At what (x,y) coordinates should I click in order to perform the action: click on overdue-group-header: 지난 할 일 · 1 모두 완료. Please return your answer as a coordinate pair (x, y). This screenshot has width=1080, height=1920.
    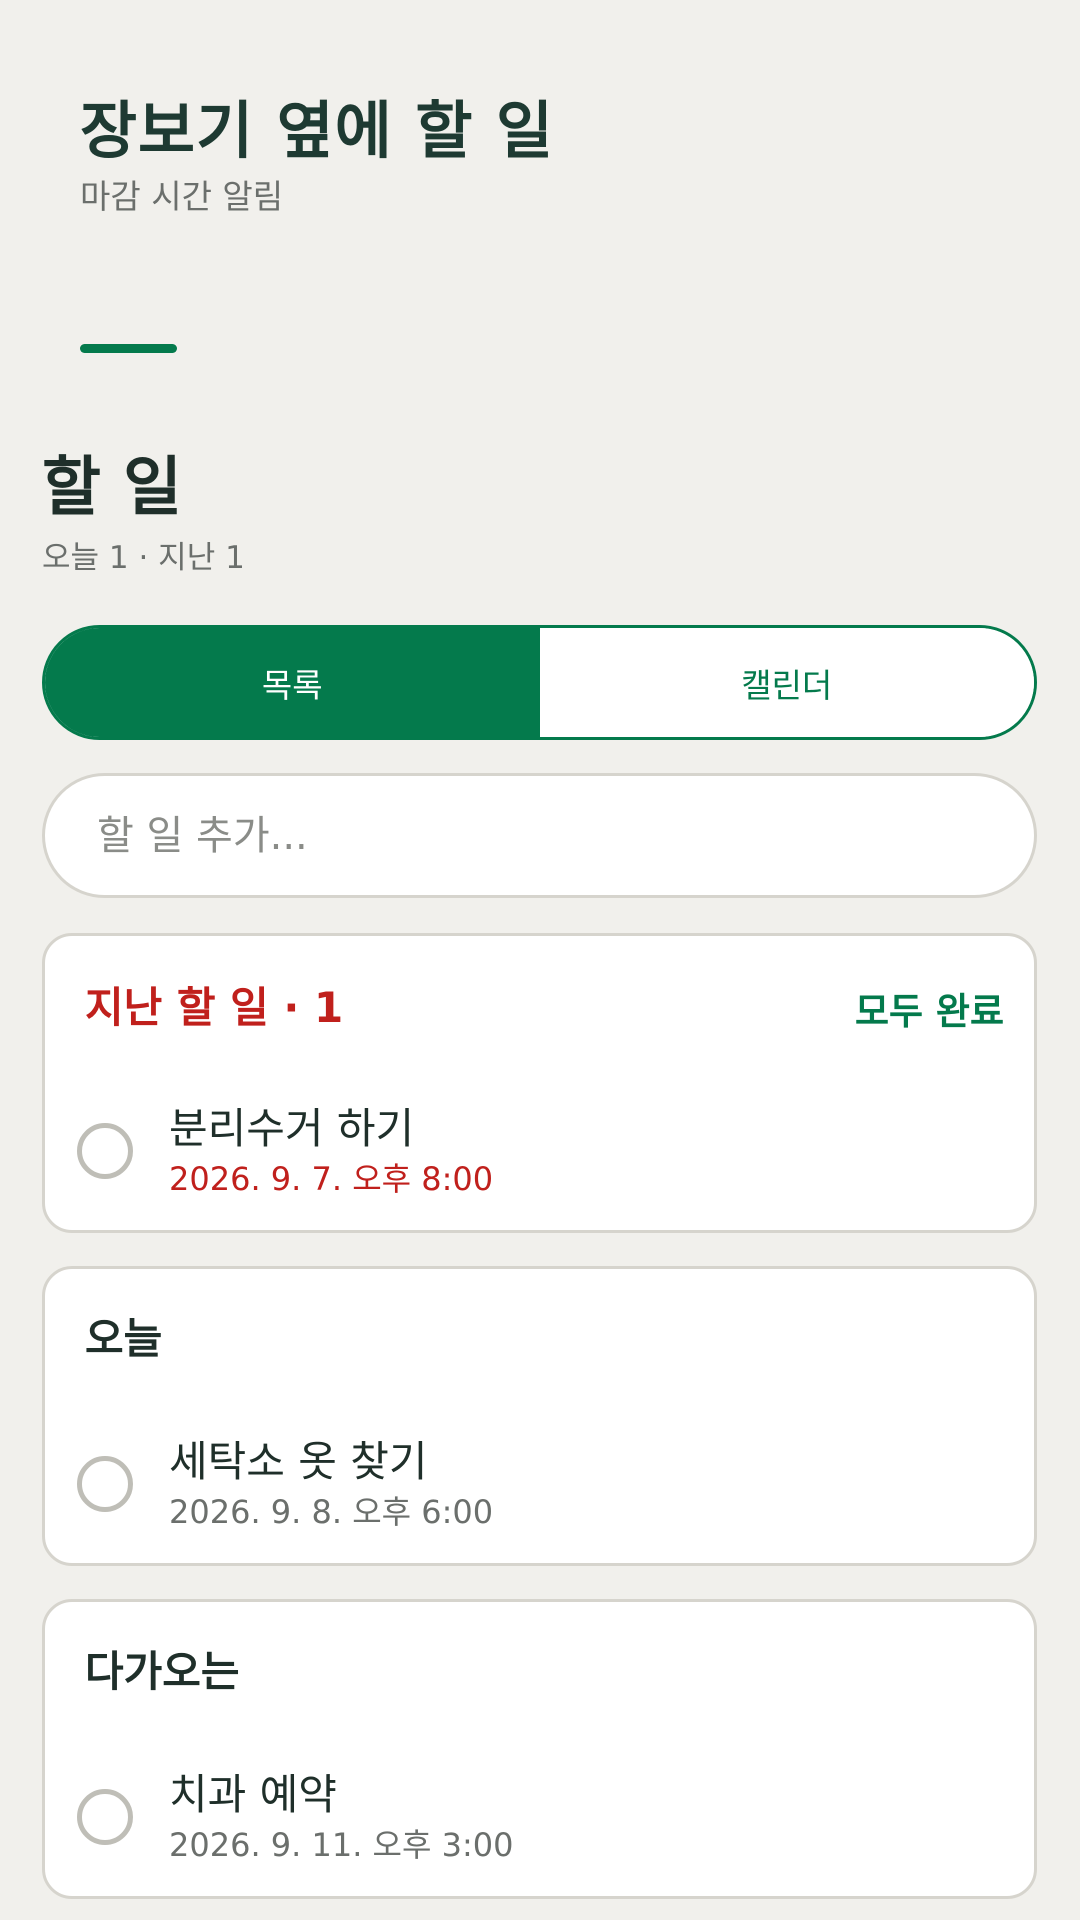
    Looking at the image, I should click on (544, 1008).